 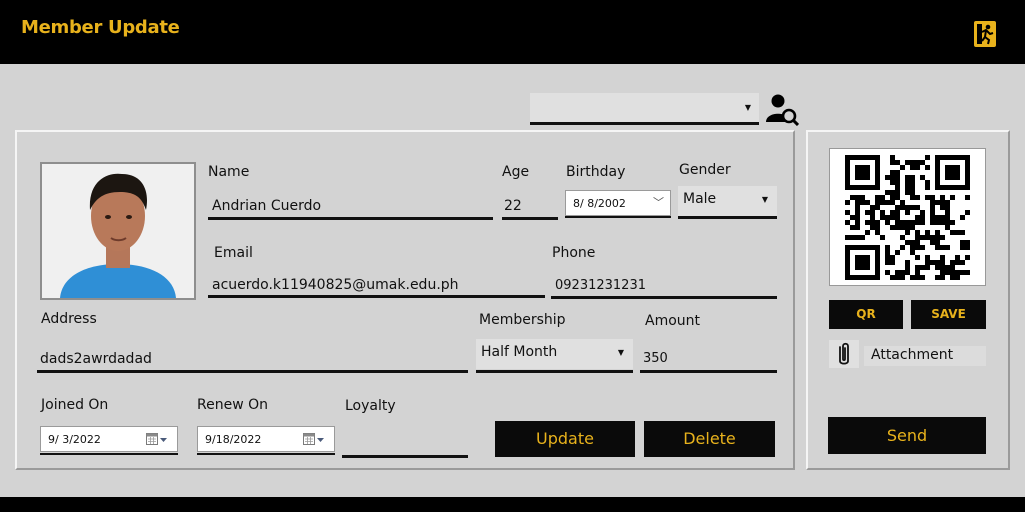 I want to click on birthday-underline, so click(x=618, y=217).